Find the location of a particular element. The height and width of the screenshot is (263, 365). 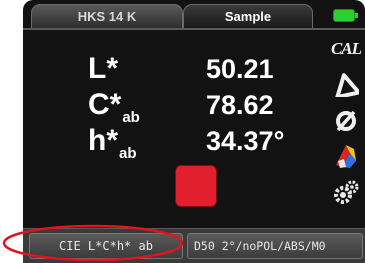

tab-reference-label: HKS 14 K is located at coordinates (107, 16).